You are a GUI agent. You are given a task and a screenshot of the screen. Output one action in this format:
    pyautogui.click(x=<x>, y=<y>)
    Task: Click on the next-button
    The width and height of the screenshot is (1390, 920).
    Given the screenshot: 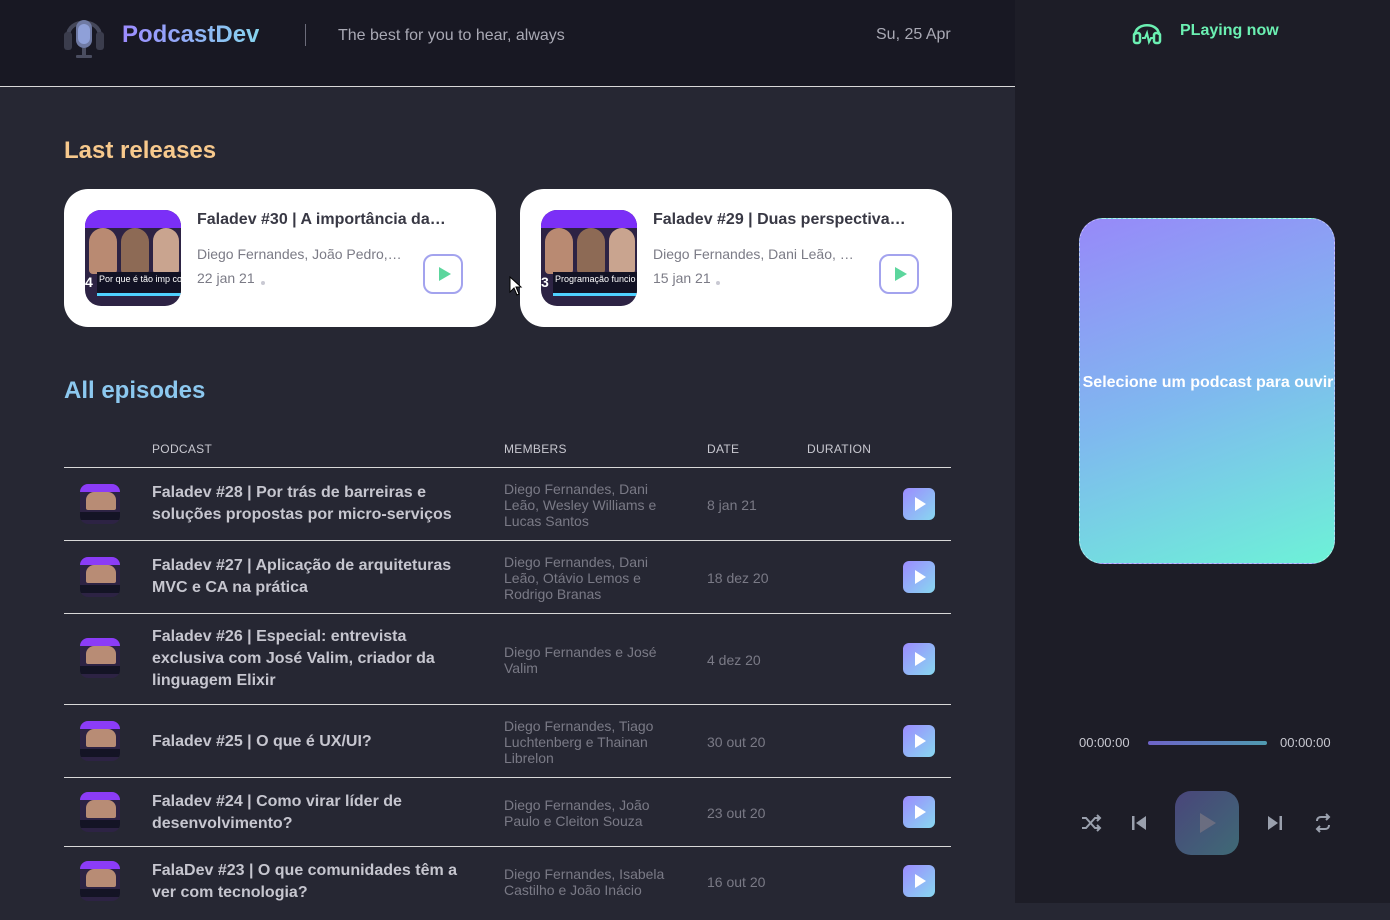 What is the action you would take?
    pyautogui.click(x=1275, y=823)
    